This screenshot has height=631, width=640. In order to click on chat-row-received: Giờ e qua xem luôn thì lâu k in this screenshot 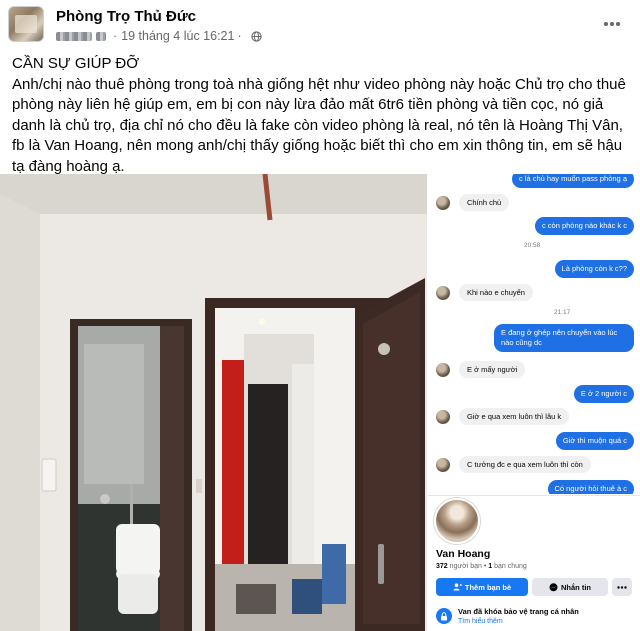, I will do `click(503, 416)`.